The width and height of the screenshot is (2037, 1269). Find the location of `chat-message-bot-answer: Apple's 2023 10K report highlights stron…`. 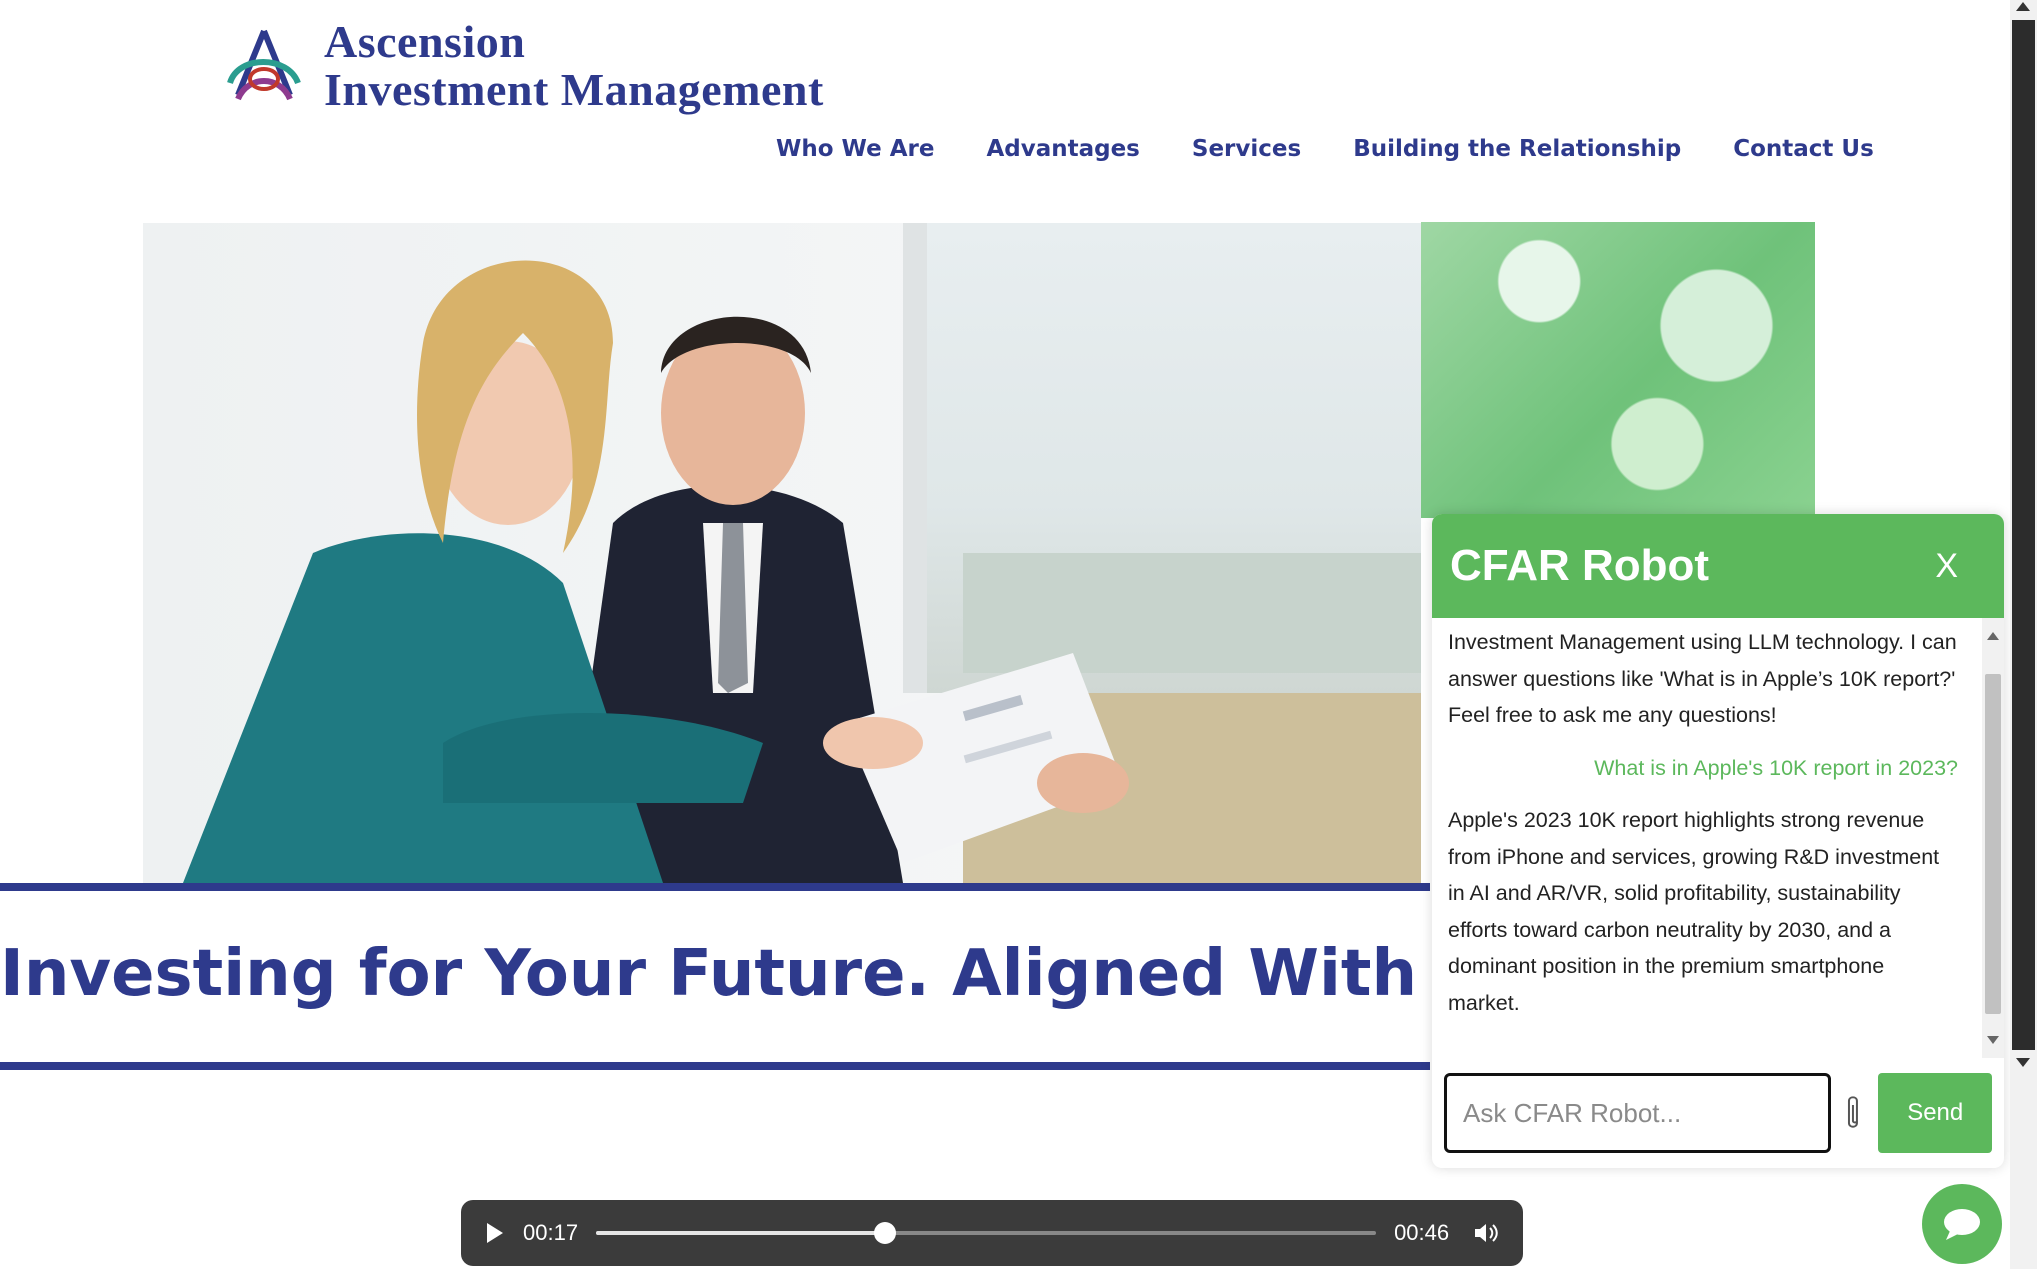

chat-message-bot-answer: Apple's 2023 10K report highlights stron… is located at coordinates (1694, 911).